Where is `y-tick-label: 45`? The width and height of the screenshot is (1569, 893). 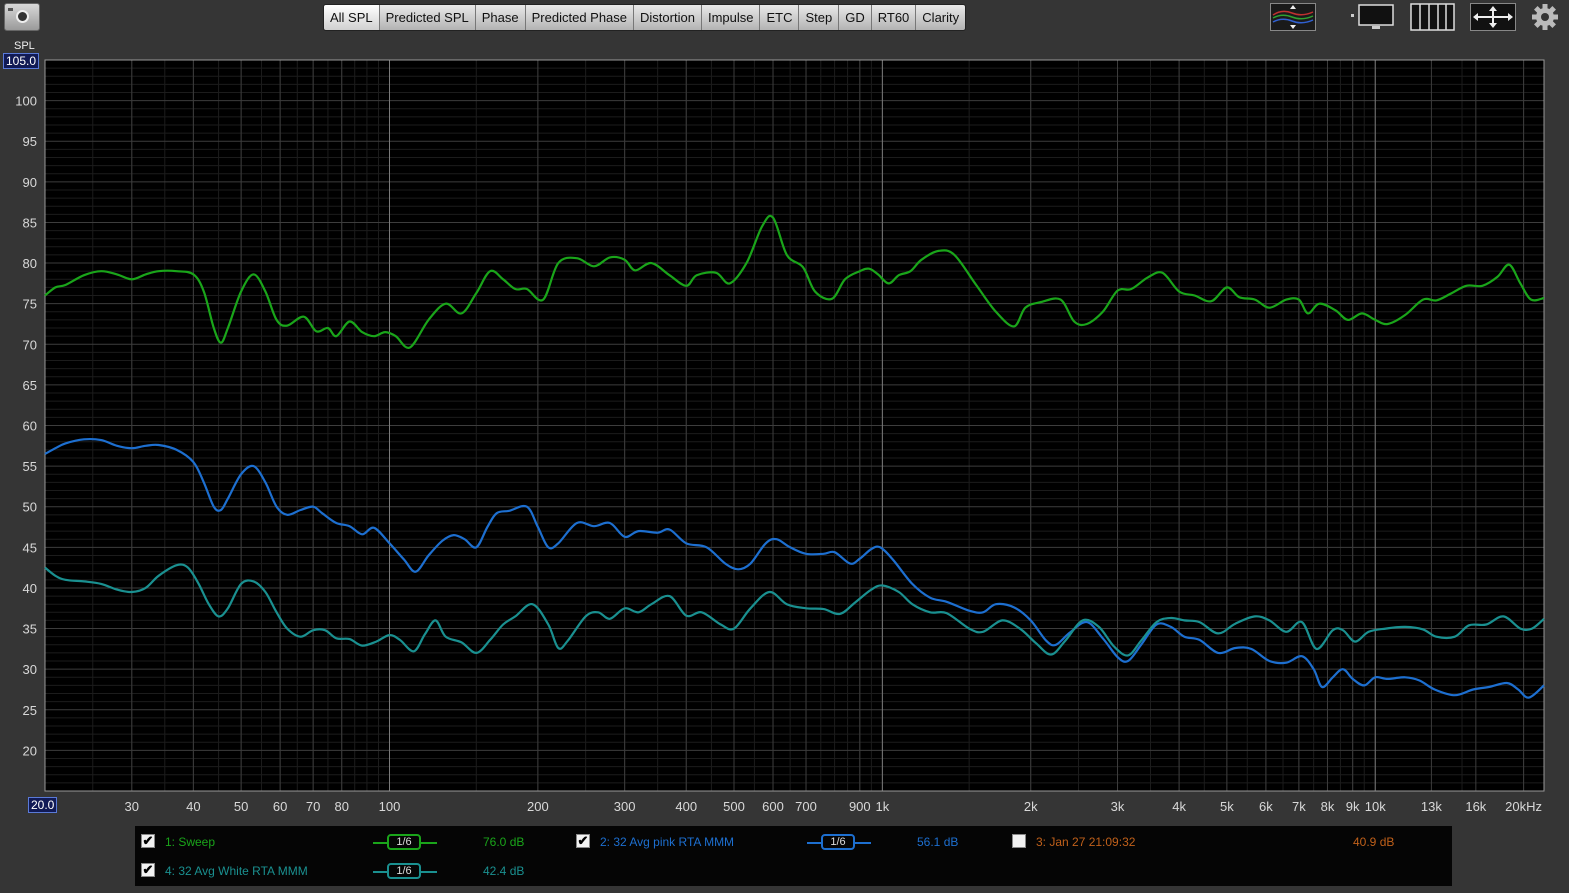 y-tick-label: 45 is located at coordinates (30, 547).